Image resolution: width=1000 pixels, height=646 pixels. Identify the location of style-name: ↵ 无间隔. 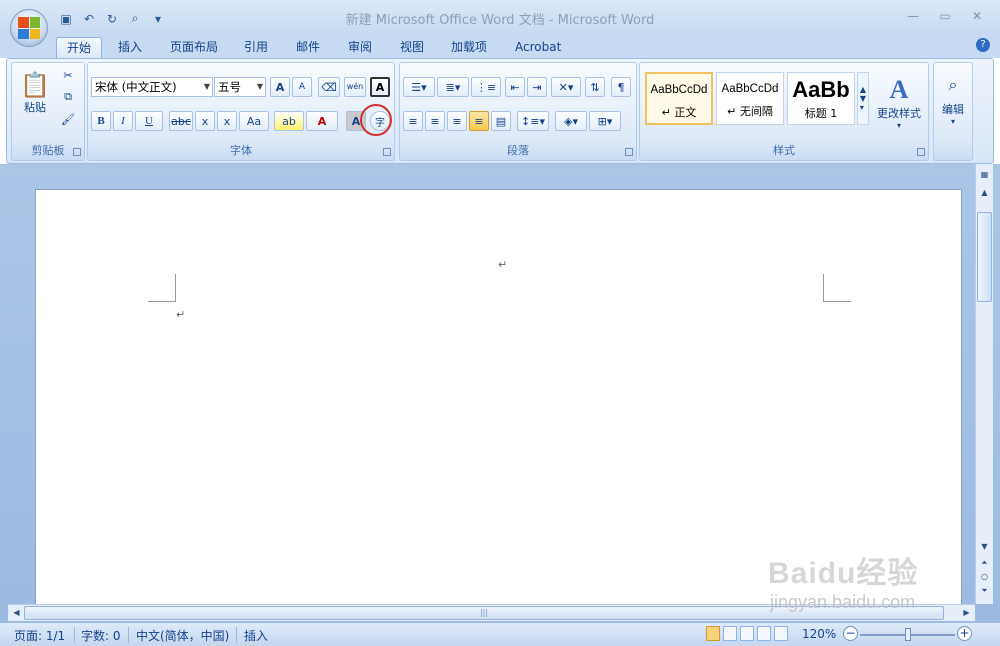
(750, 111).